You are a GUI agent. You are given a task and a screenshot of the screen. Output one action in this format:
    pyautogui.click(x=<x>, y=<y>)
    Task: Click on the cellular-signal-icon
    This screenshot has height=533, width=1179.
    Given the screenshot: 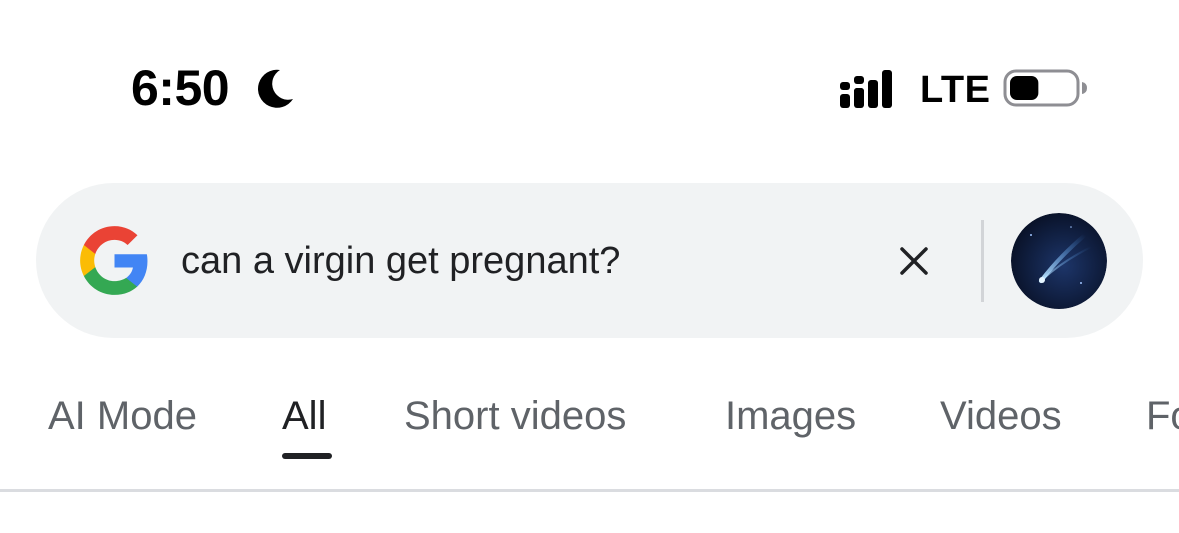 What is the action you would take?
    pyautogui.click(x=866, y=89)
    